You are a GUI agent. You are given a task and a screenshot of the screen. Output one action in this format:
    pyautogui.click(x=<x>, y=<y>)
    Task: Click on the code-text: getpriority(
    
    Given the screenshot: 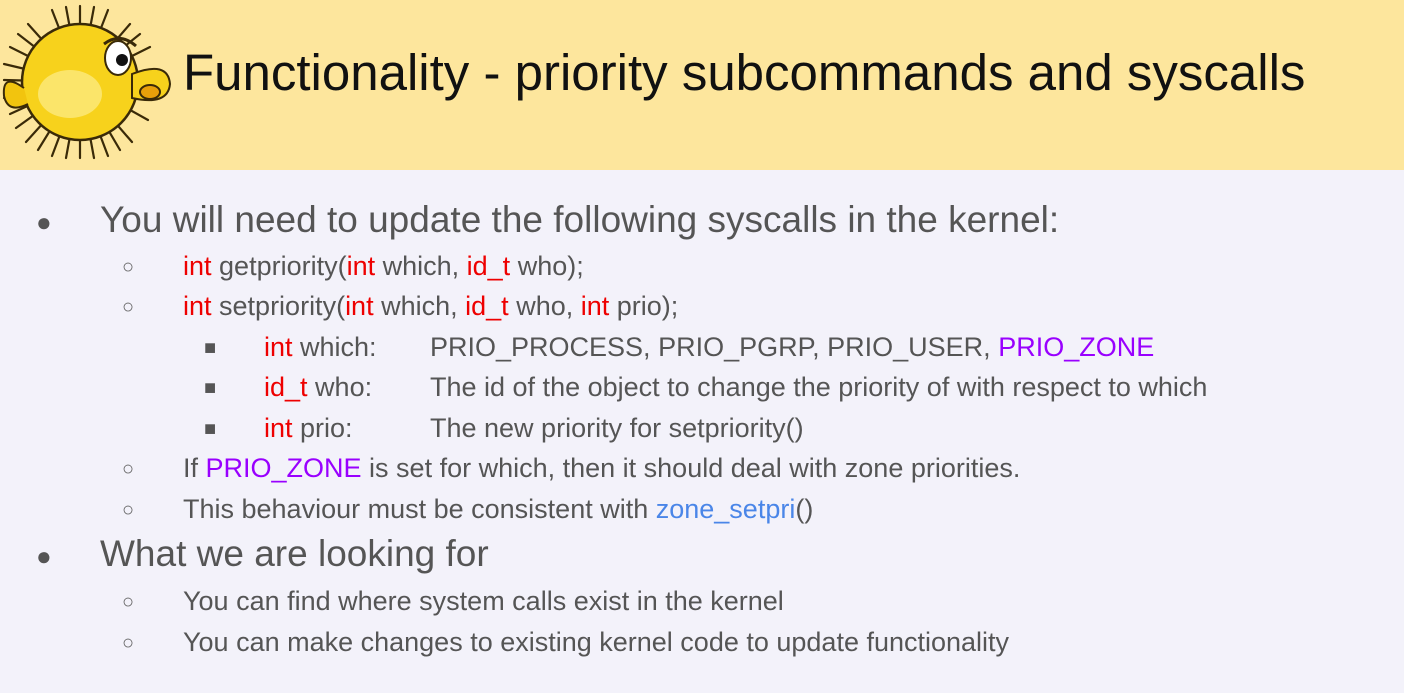 What is the action you would take?
    pyautogui.click(x=279, y=266)
    